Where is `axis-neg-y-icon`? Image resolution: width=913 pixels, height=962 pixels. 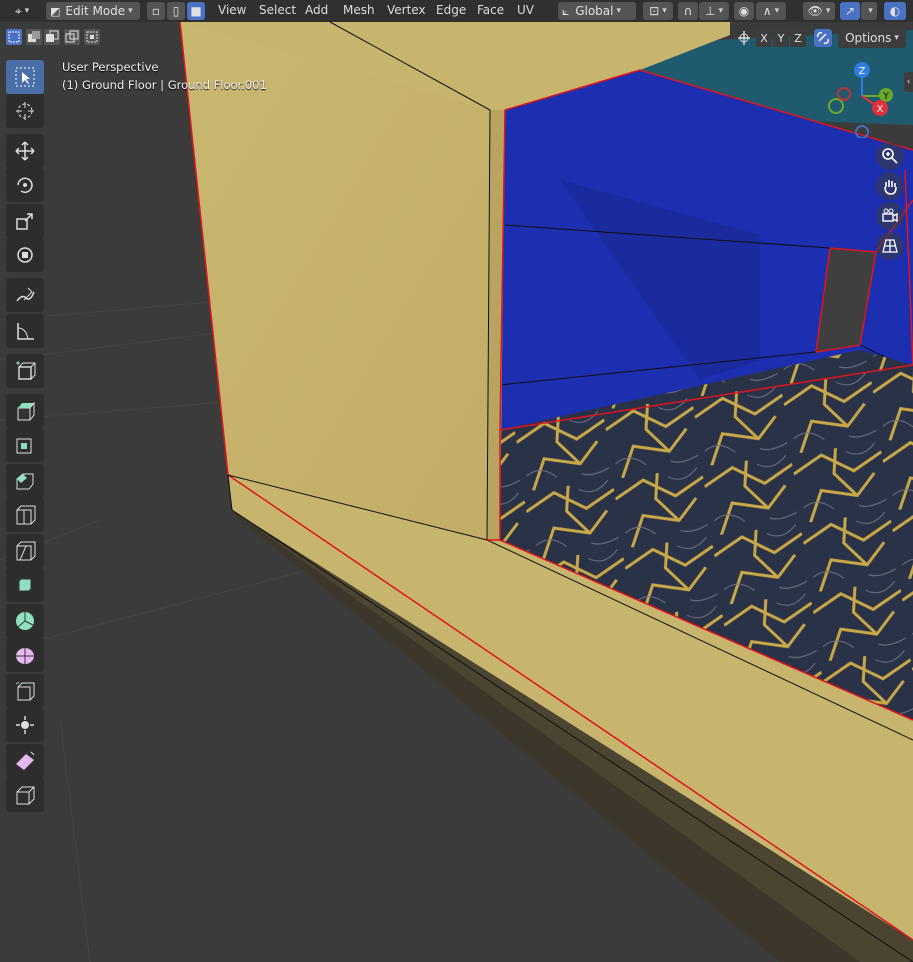
axis-neg-y-icon is located at coordinates (836, 106).